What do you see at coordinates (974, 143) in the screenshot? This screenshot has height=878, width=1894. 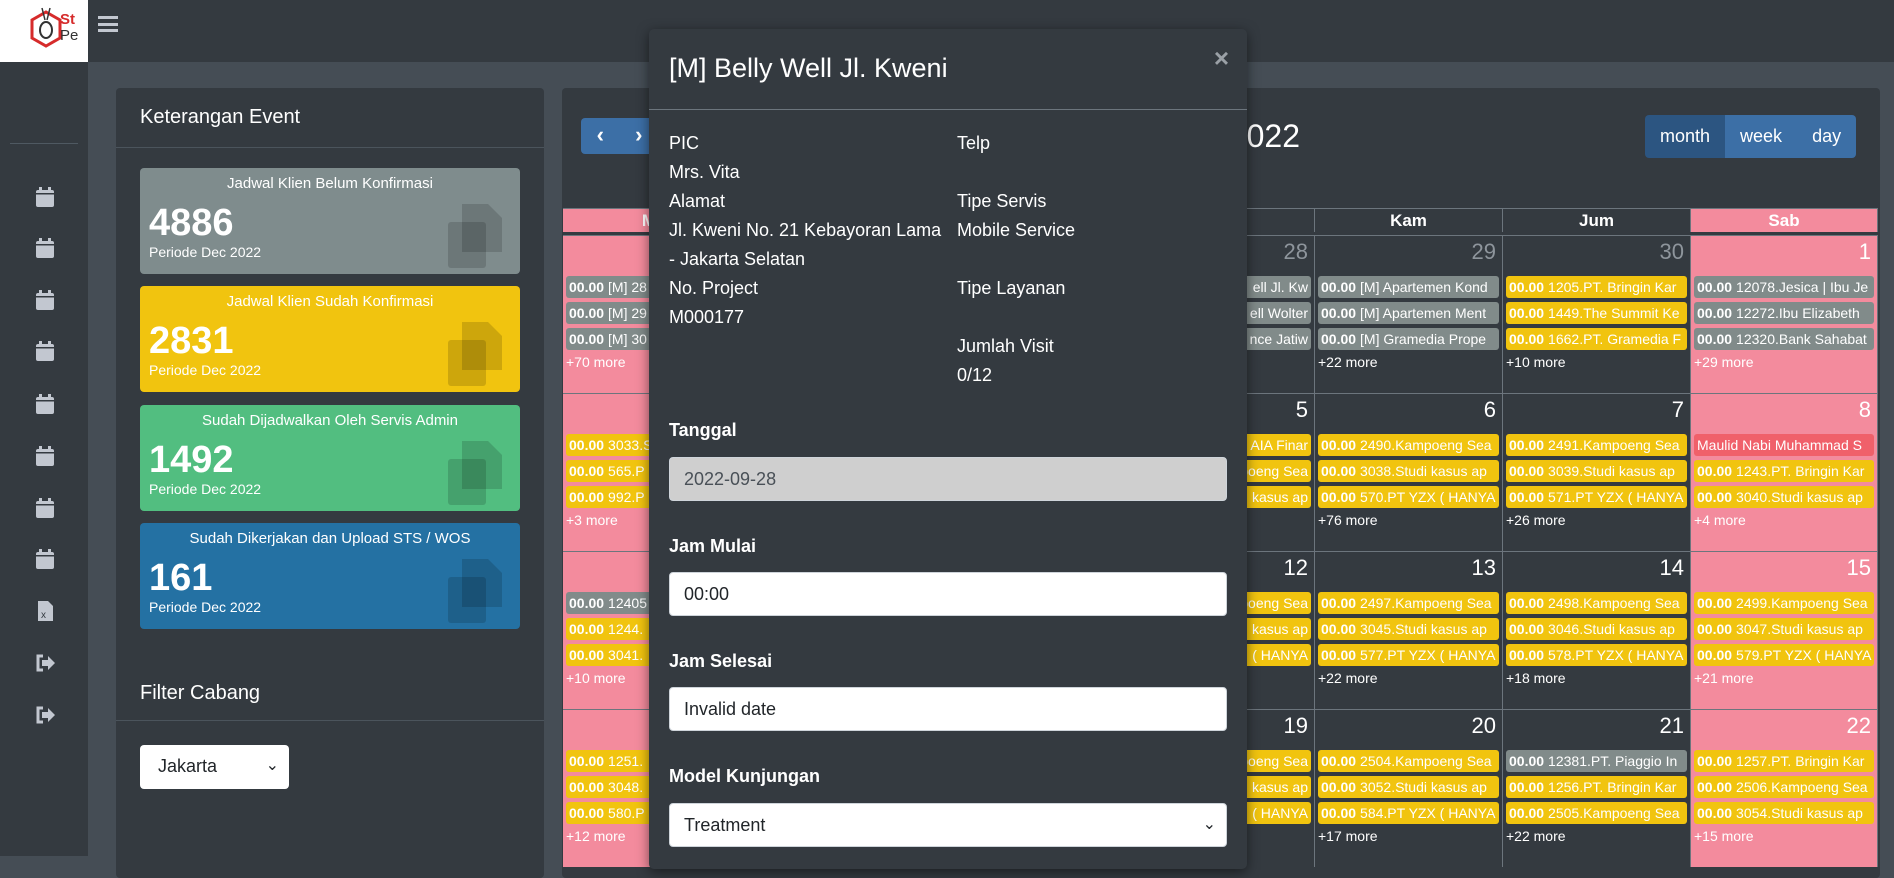 I see `telp-label: Telp` at bounding box center [974, 143].